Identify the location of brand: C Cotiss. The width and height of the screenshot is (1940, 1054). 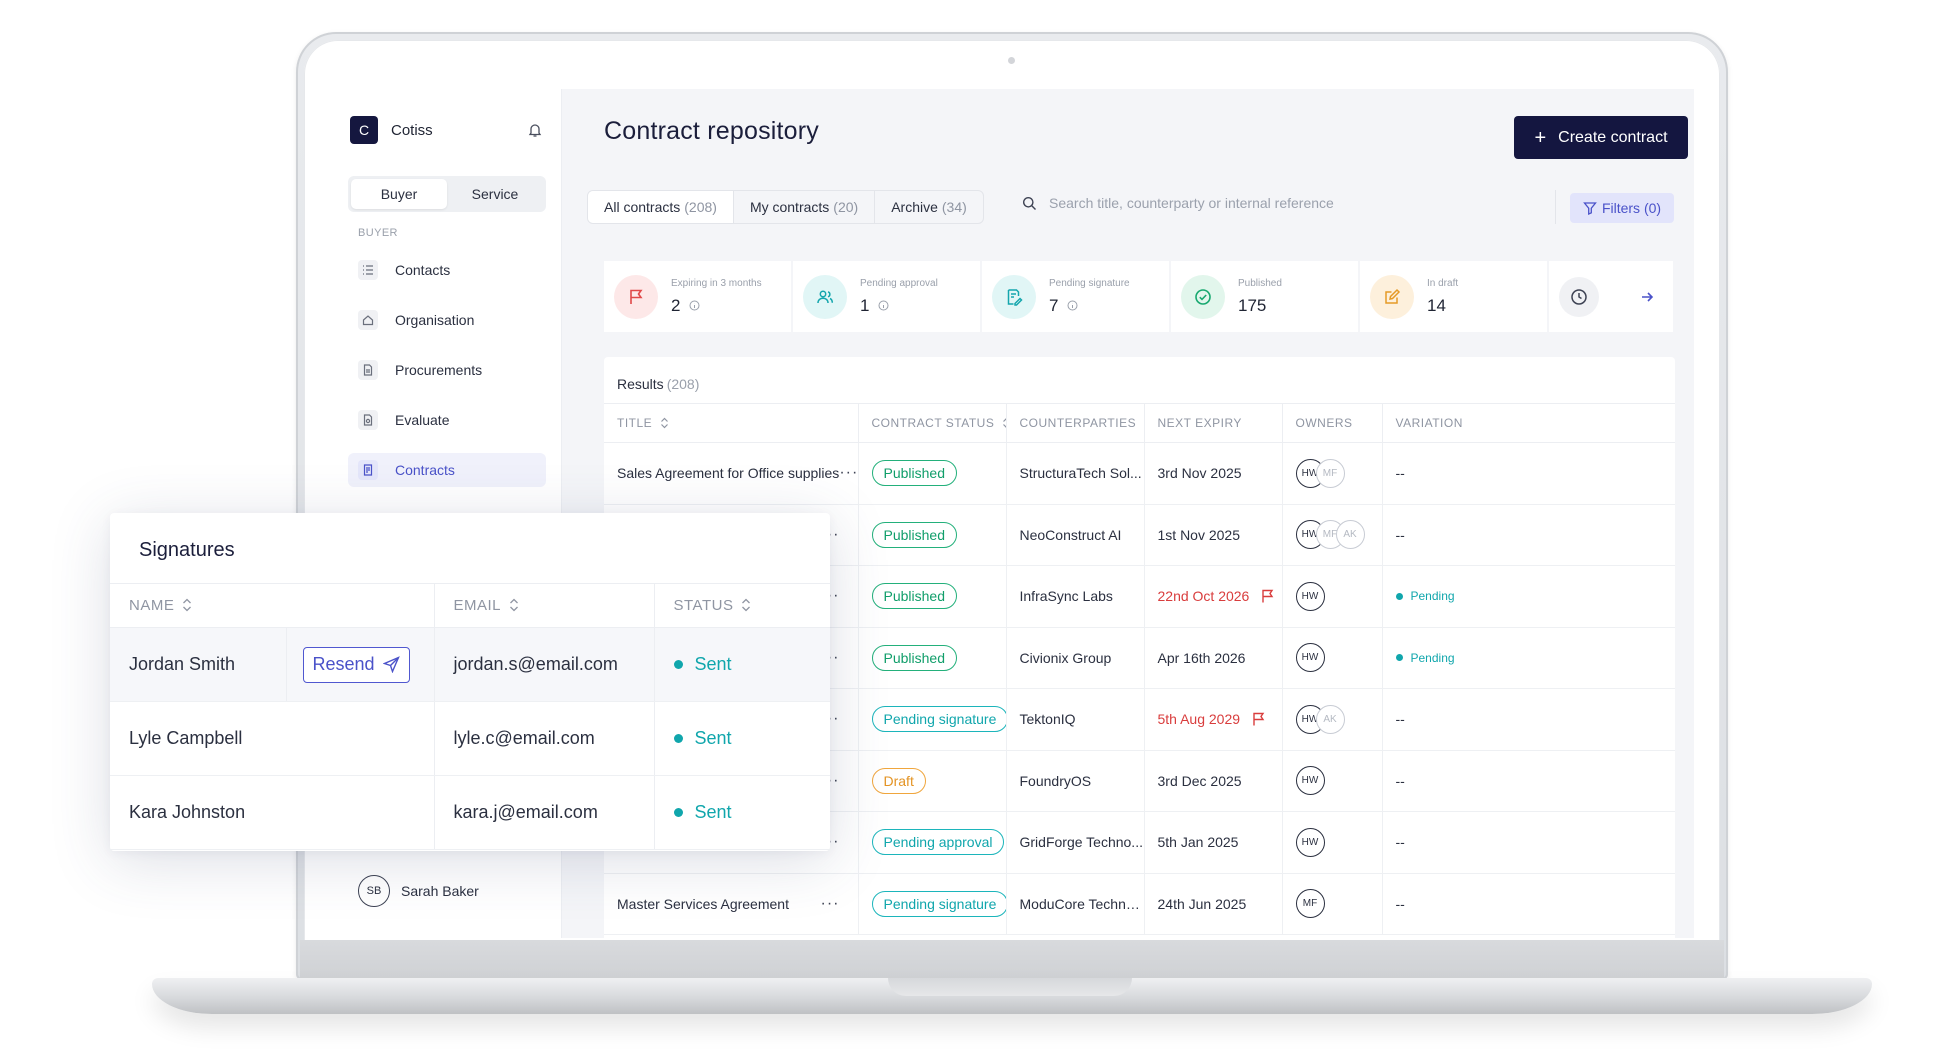
(391, 130).